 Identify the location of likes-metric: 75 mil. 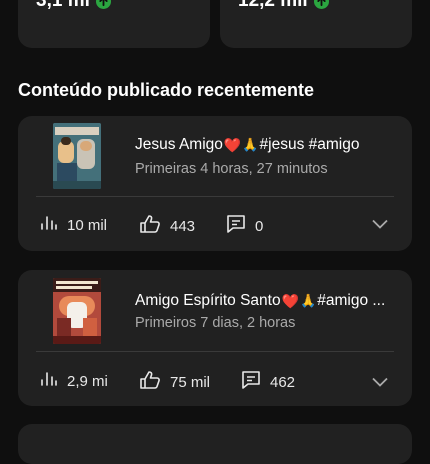
(174, 382).